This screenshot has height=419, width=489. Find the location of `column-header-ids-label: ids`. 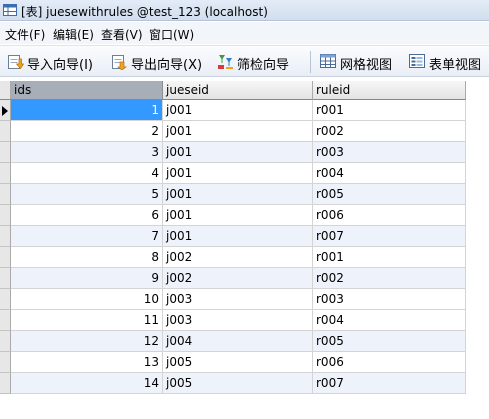

column-header-ids-label: ids is located at coordinates (23, 90).